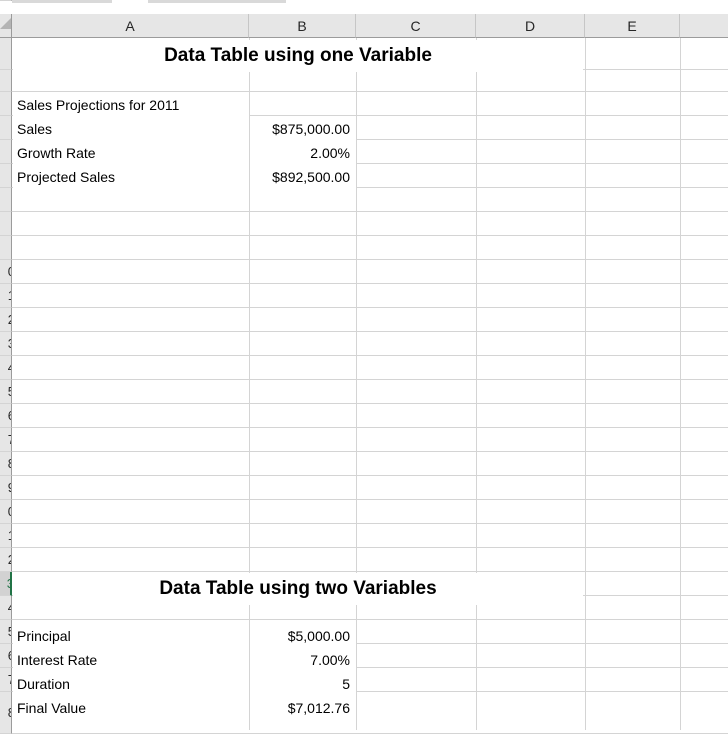 This screenshot has height=734, width=728. Describe the element at coordinates (632, 26) in the screenshot. I see `column-header-e: E` at that location.